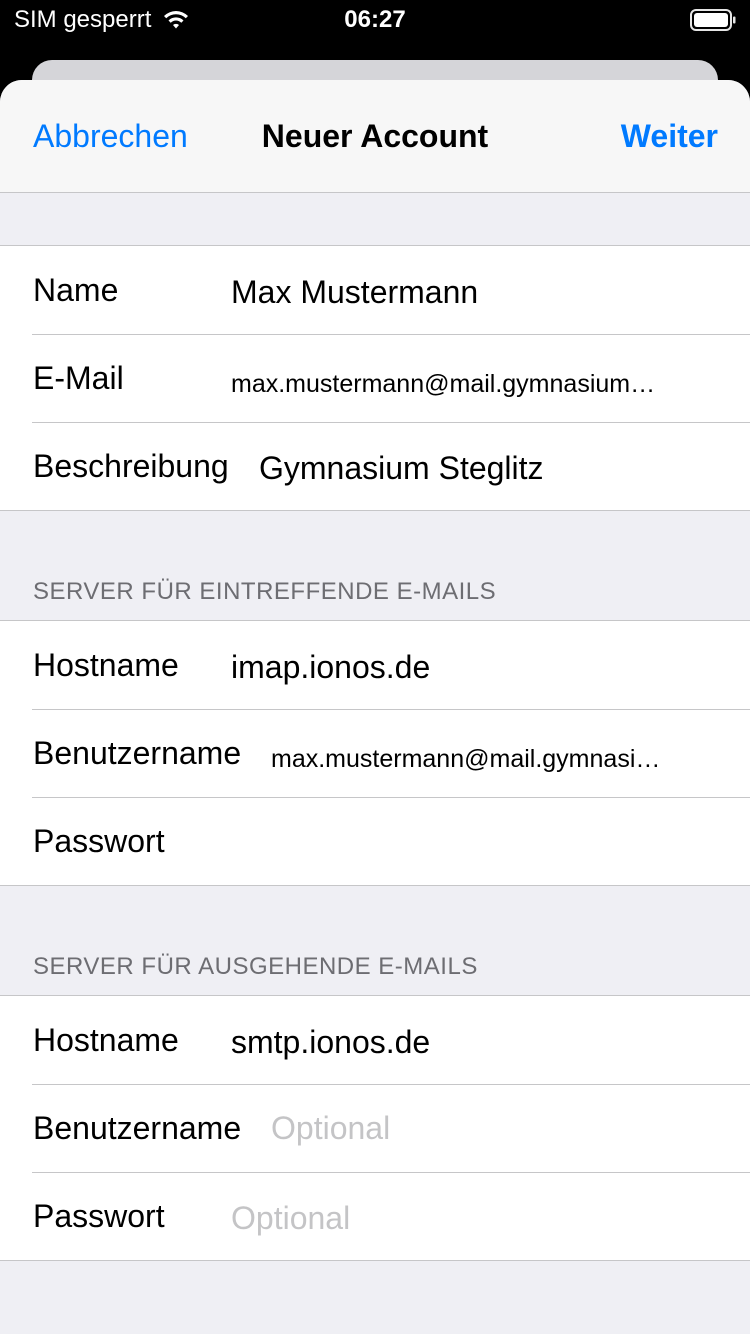 This screenshot has height=1334, width=750. What do you see at coordinates (265, 591) in the screenshot?
I see `incoming-server-header: SERVER FÜR EINTREFFENDE E-MAILS` at bounding box center [265, 591].